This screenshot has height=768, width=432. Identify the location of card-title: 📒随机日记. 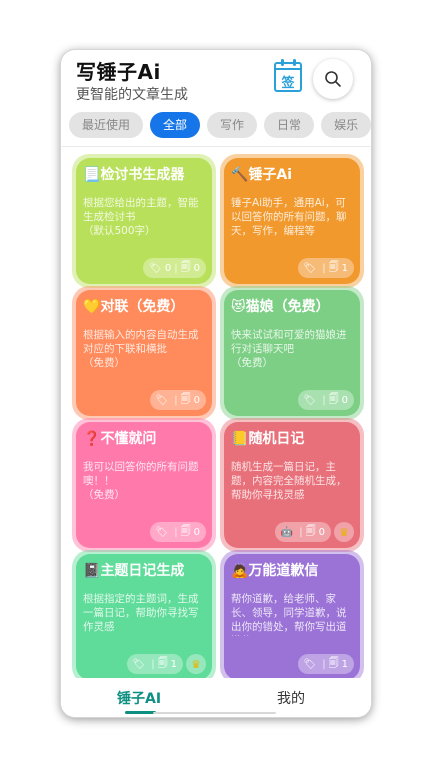
(292, 439).